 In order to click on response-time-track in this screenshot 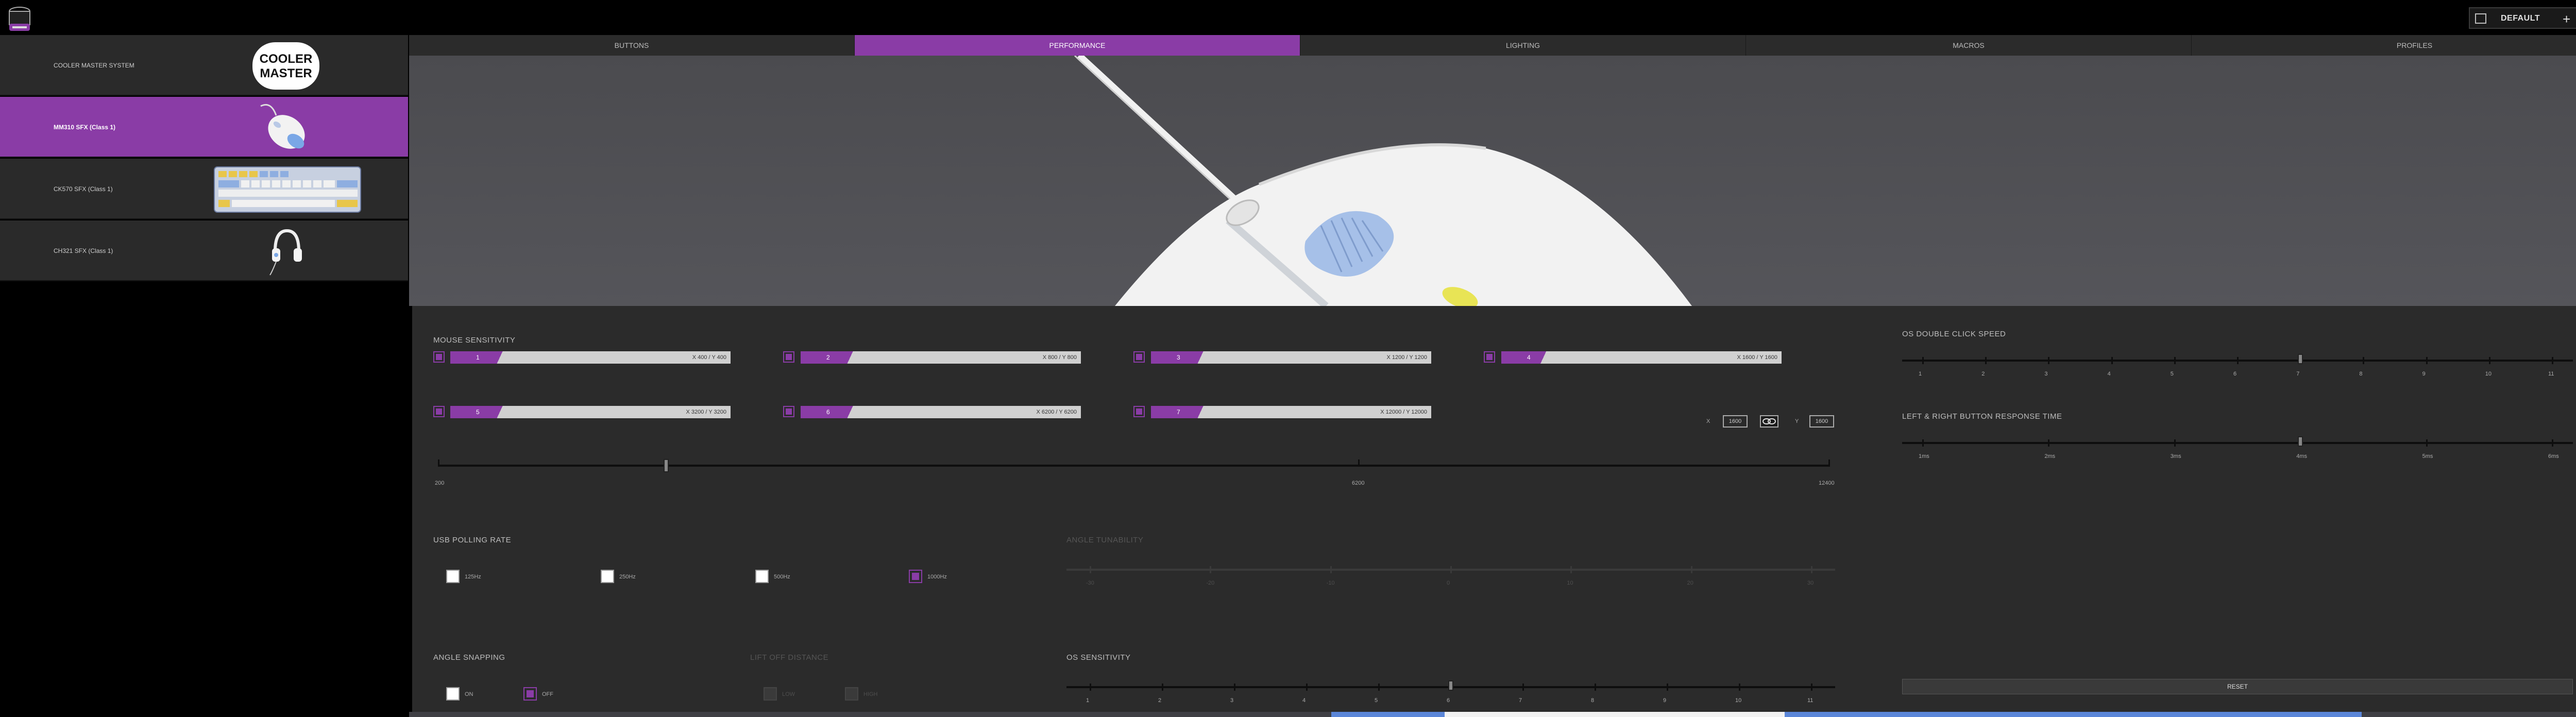, I will do `click(2237, 443)`.